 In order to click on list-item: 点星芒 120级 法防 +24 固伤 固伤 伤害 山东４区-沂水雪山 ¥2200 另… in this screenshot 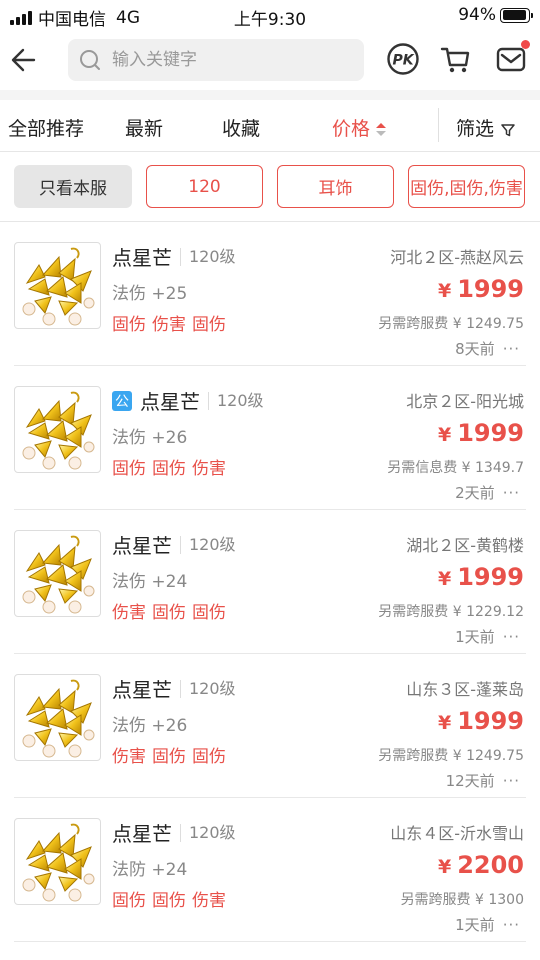, I will do `click(270, 870)`.